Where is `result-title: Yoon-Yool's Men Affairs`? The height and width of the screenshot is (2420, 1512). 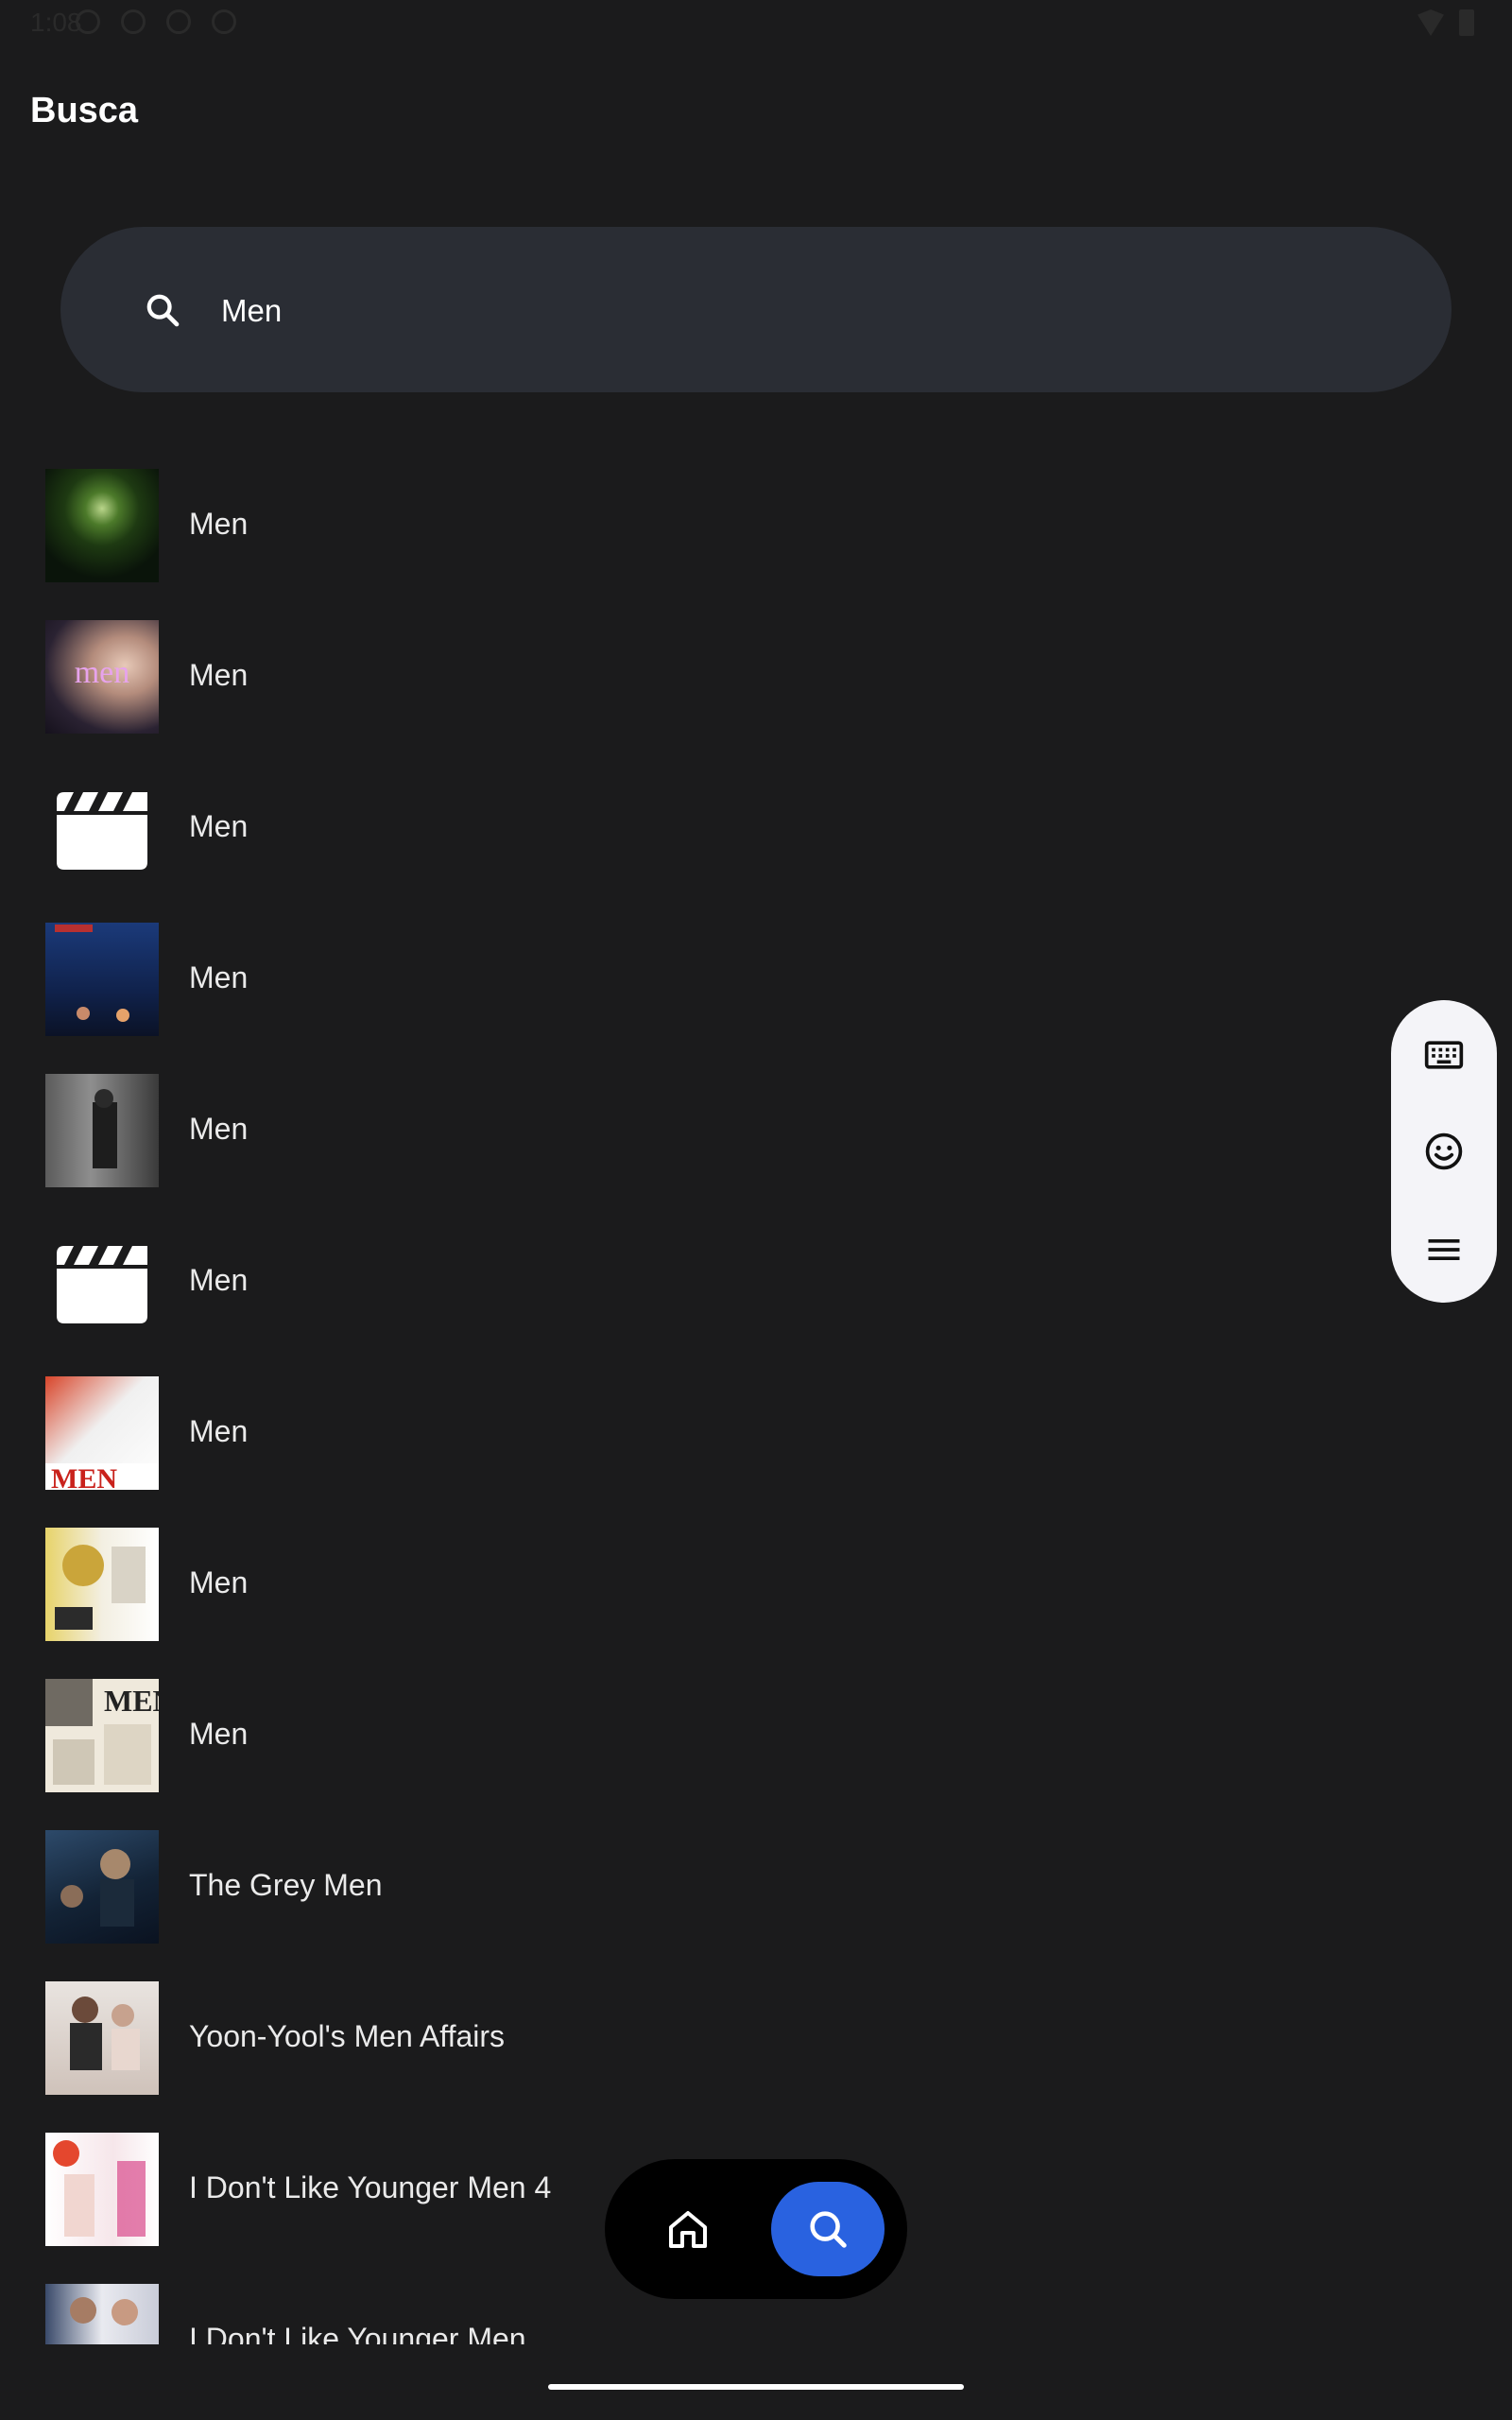 result-title: Yoon-Yool's Men Affairs is located at coordinates (347, 2036).